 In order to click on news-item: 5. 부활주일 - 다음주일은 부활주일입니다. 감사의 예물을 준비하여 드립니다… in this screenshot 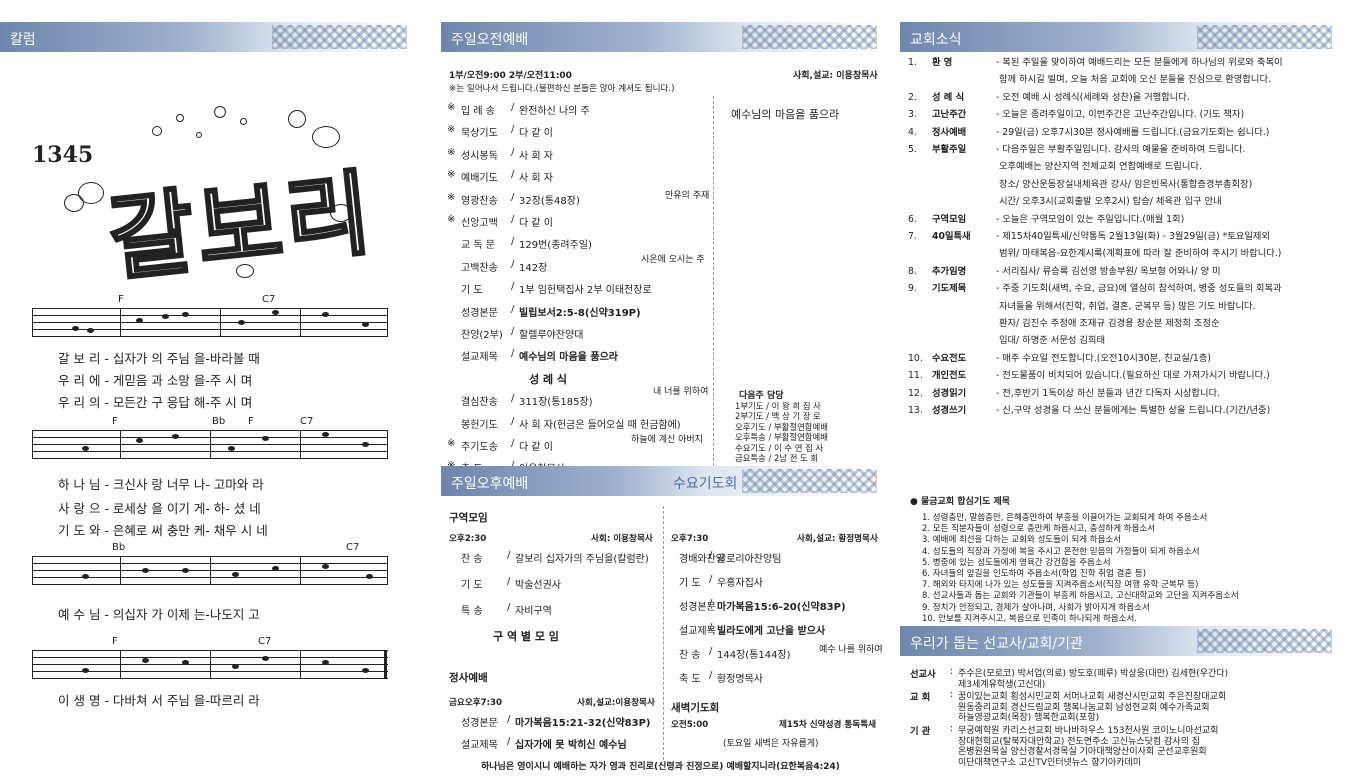, I will do `click(1076, 148)`.